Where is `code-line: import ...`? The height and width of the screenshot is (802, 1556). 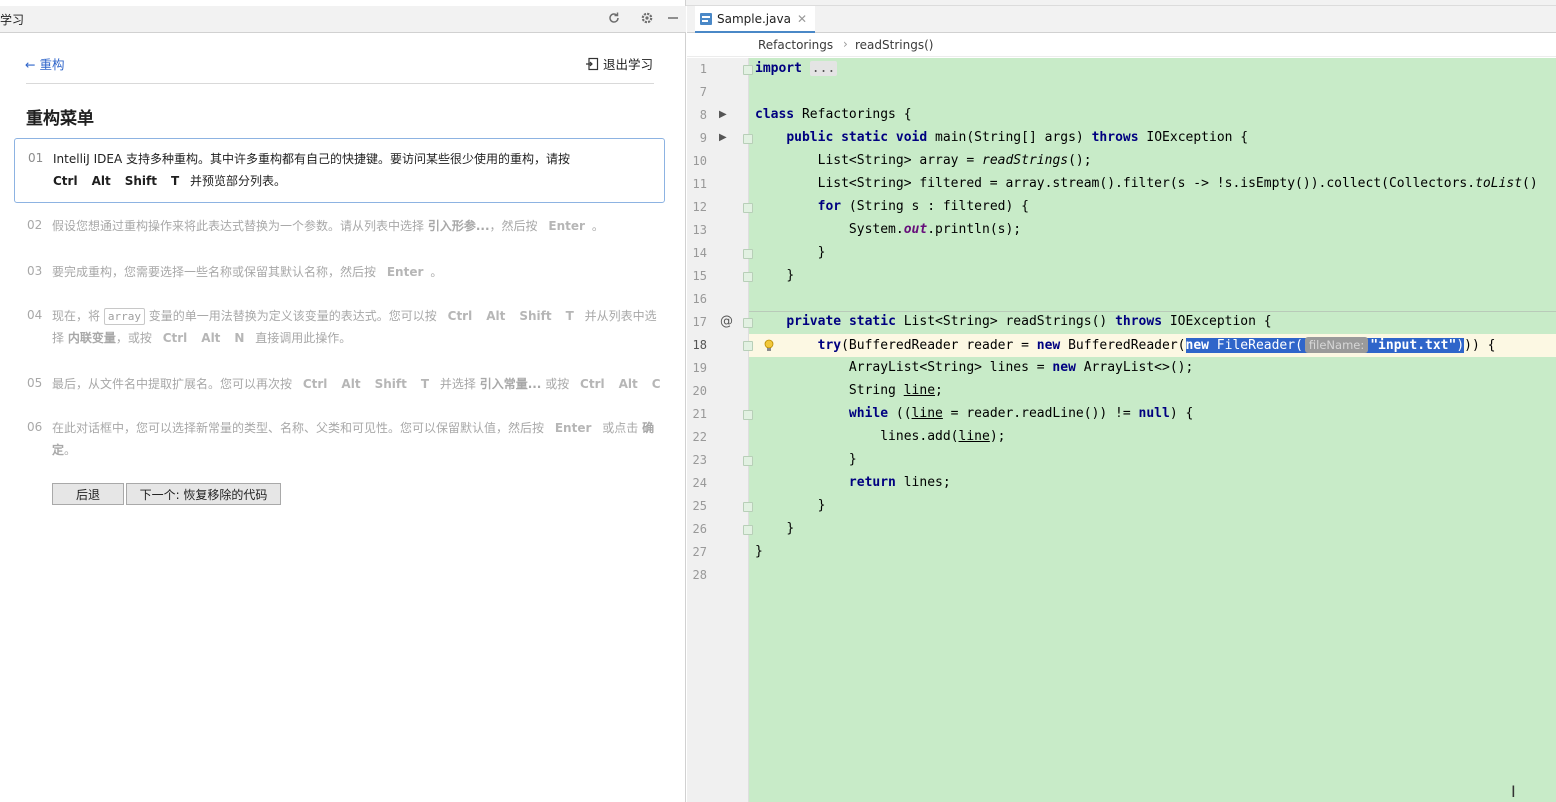
code-line: import ... is located at coordinates (796, 68).